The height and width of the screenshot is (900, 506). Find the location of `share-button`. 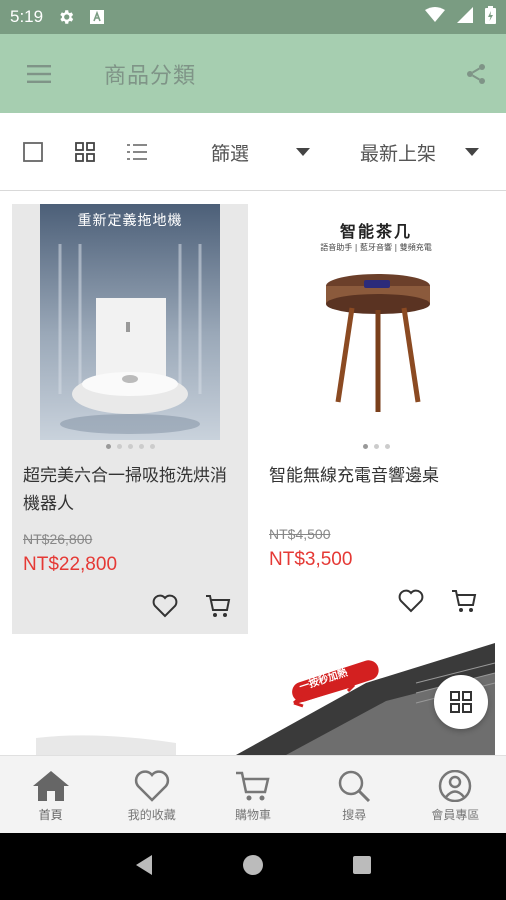

share-button is located at coordinates (476, 73).